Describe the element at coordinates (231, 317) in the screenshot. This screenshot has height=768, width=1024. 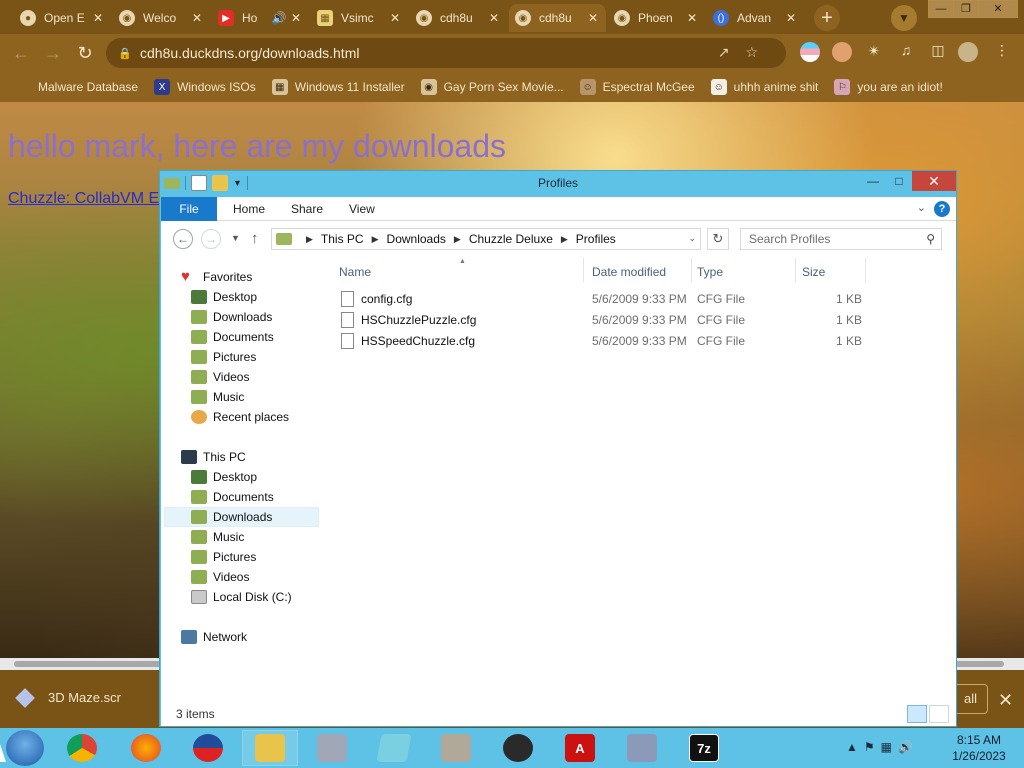
I see `nav-item-downloads: Downloads` at that location.